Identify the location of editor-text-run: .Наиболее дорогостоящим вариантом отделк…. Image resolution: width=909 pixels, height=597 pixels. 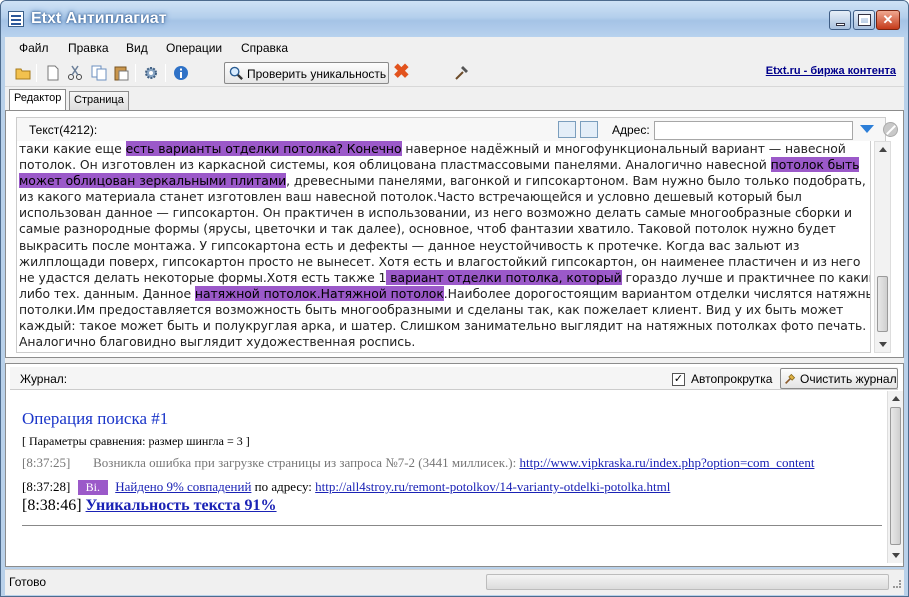
(657, 293).